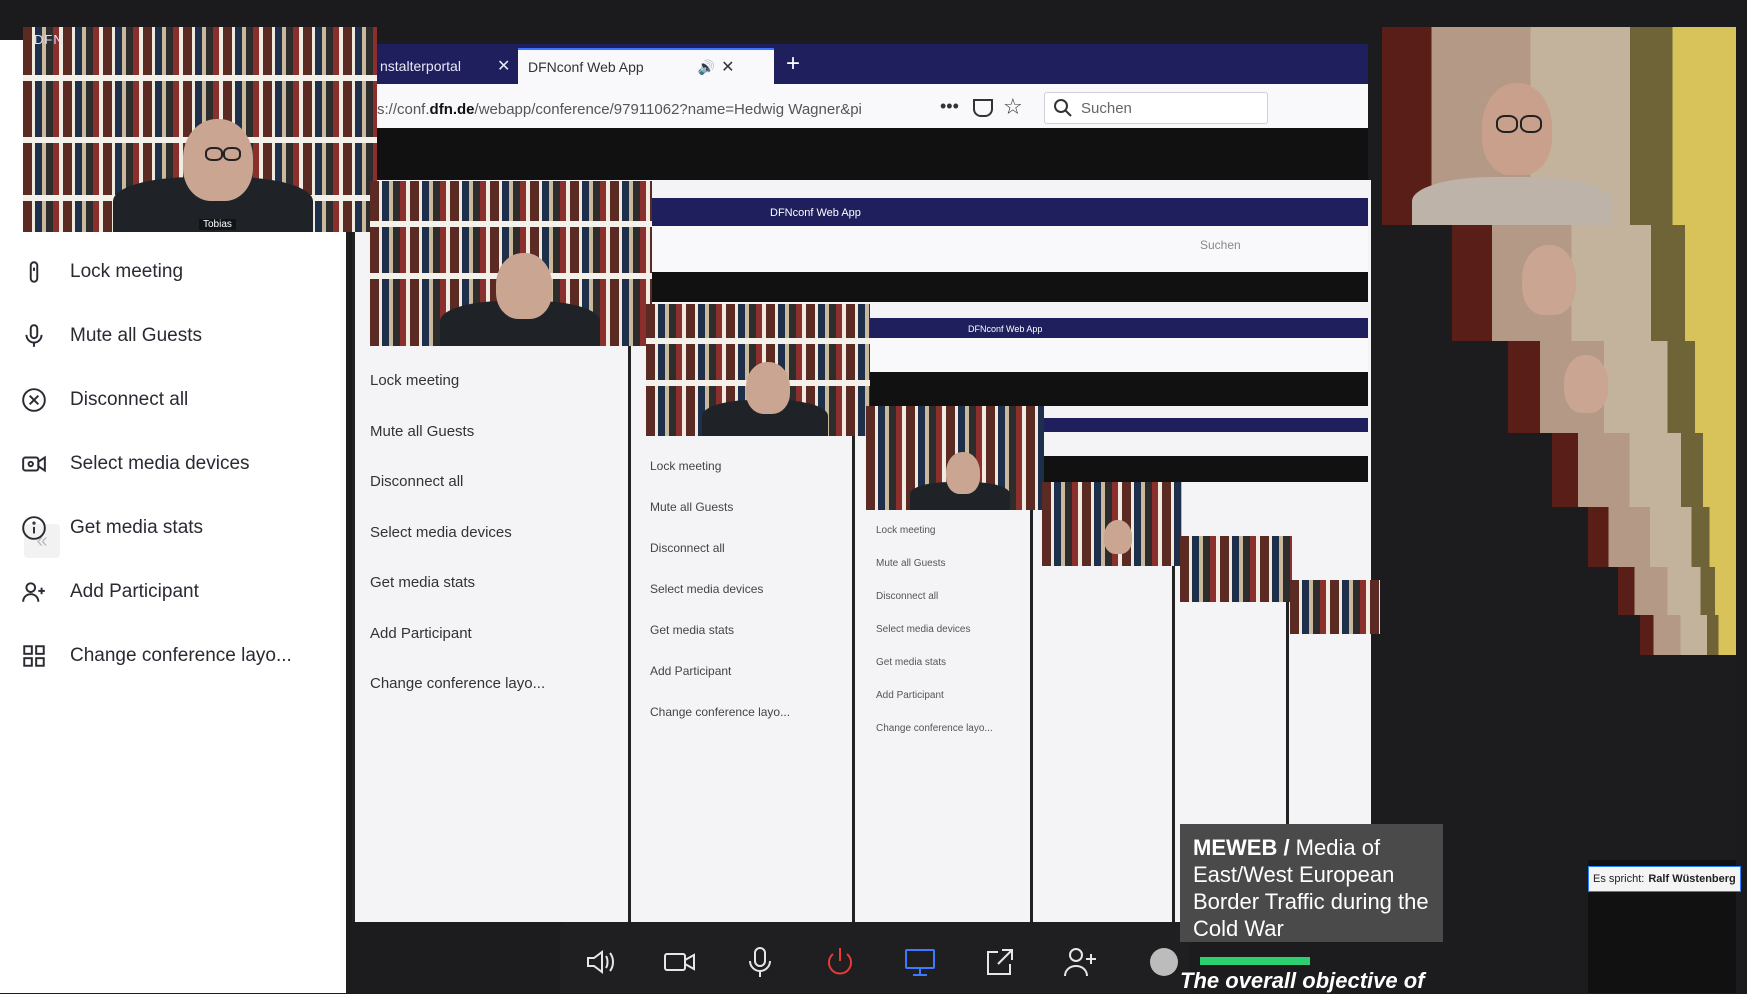  Describe the element at coordinates (793, 64) in the screenshot. I see `new-tab-icon: +` at that location.